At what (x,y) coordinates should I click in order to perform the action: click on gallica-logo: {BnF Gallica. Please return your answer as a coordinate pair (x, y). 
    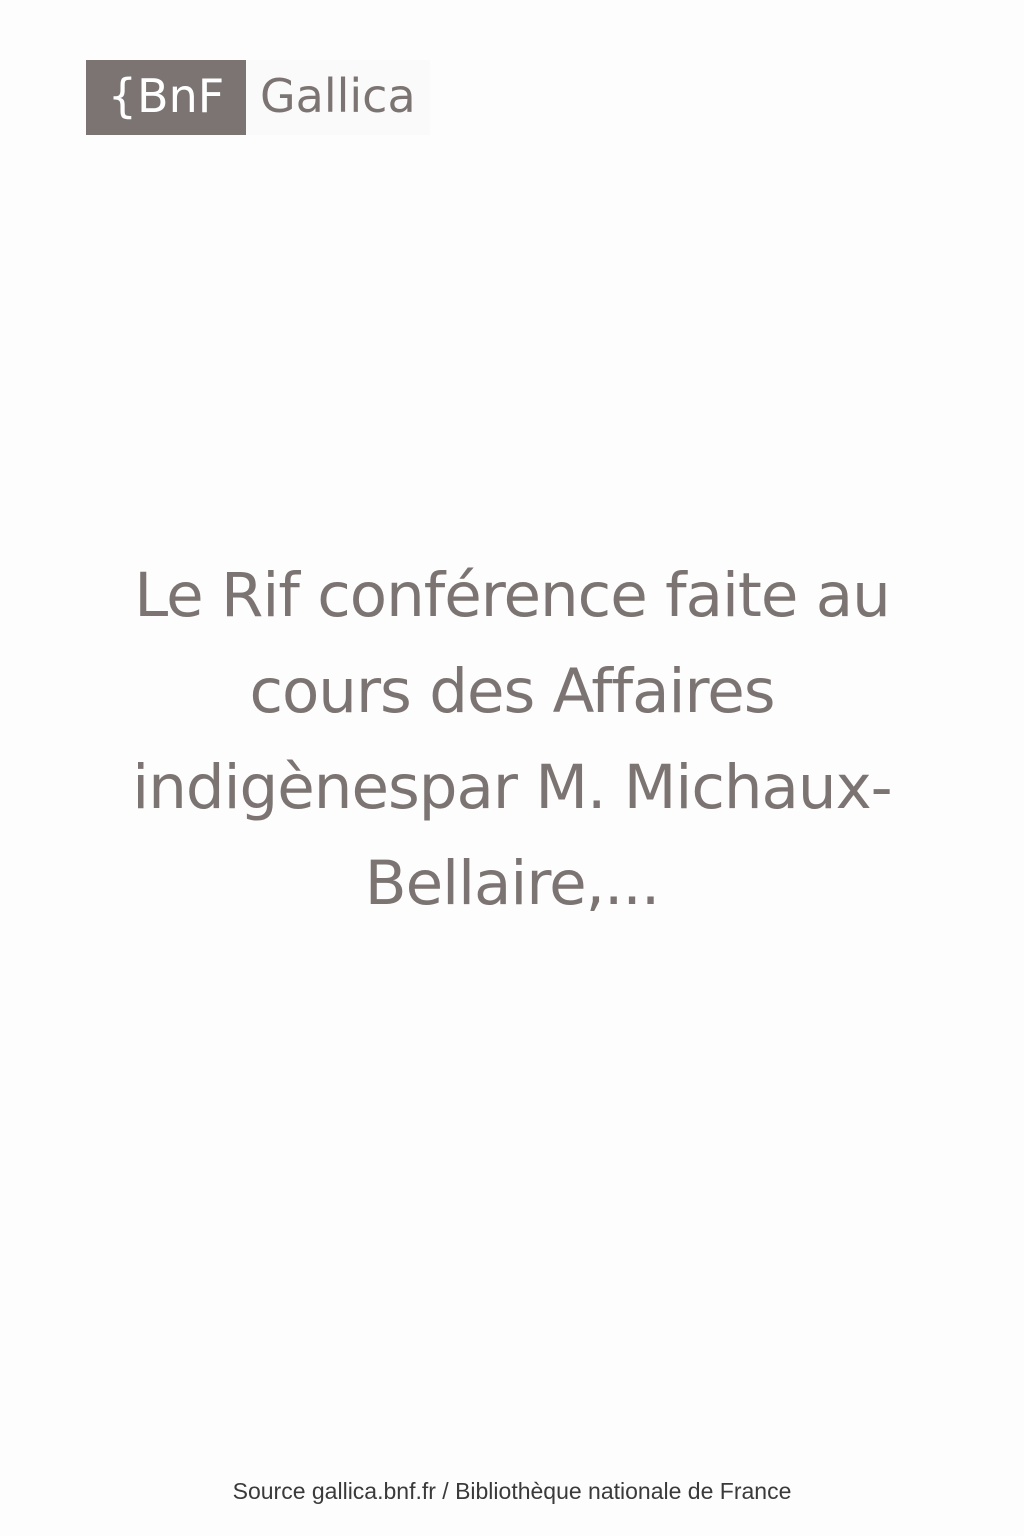
    Looking at the image, I should click on (258, 97).